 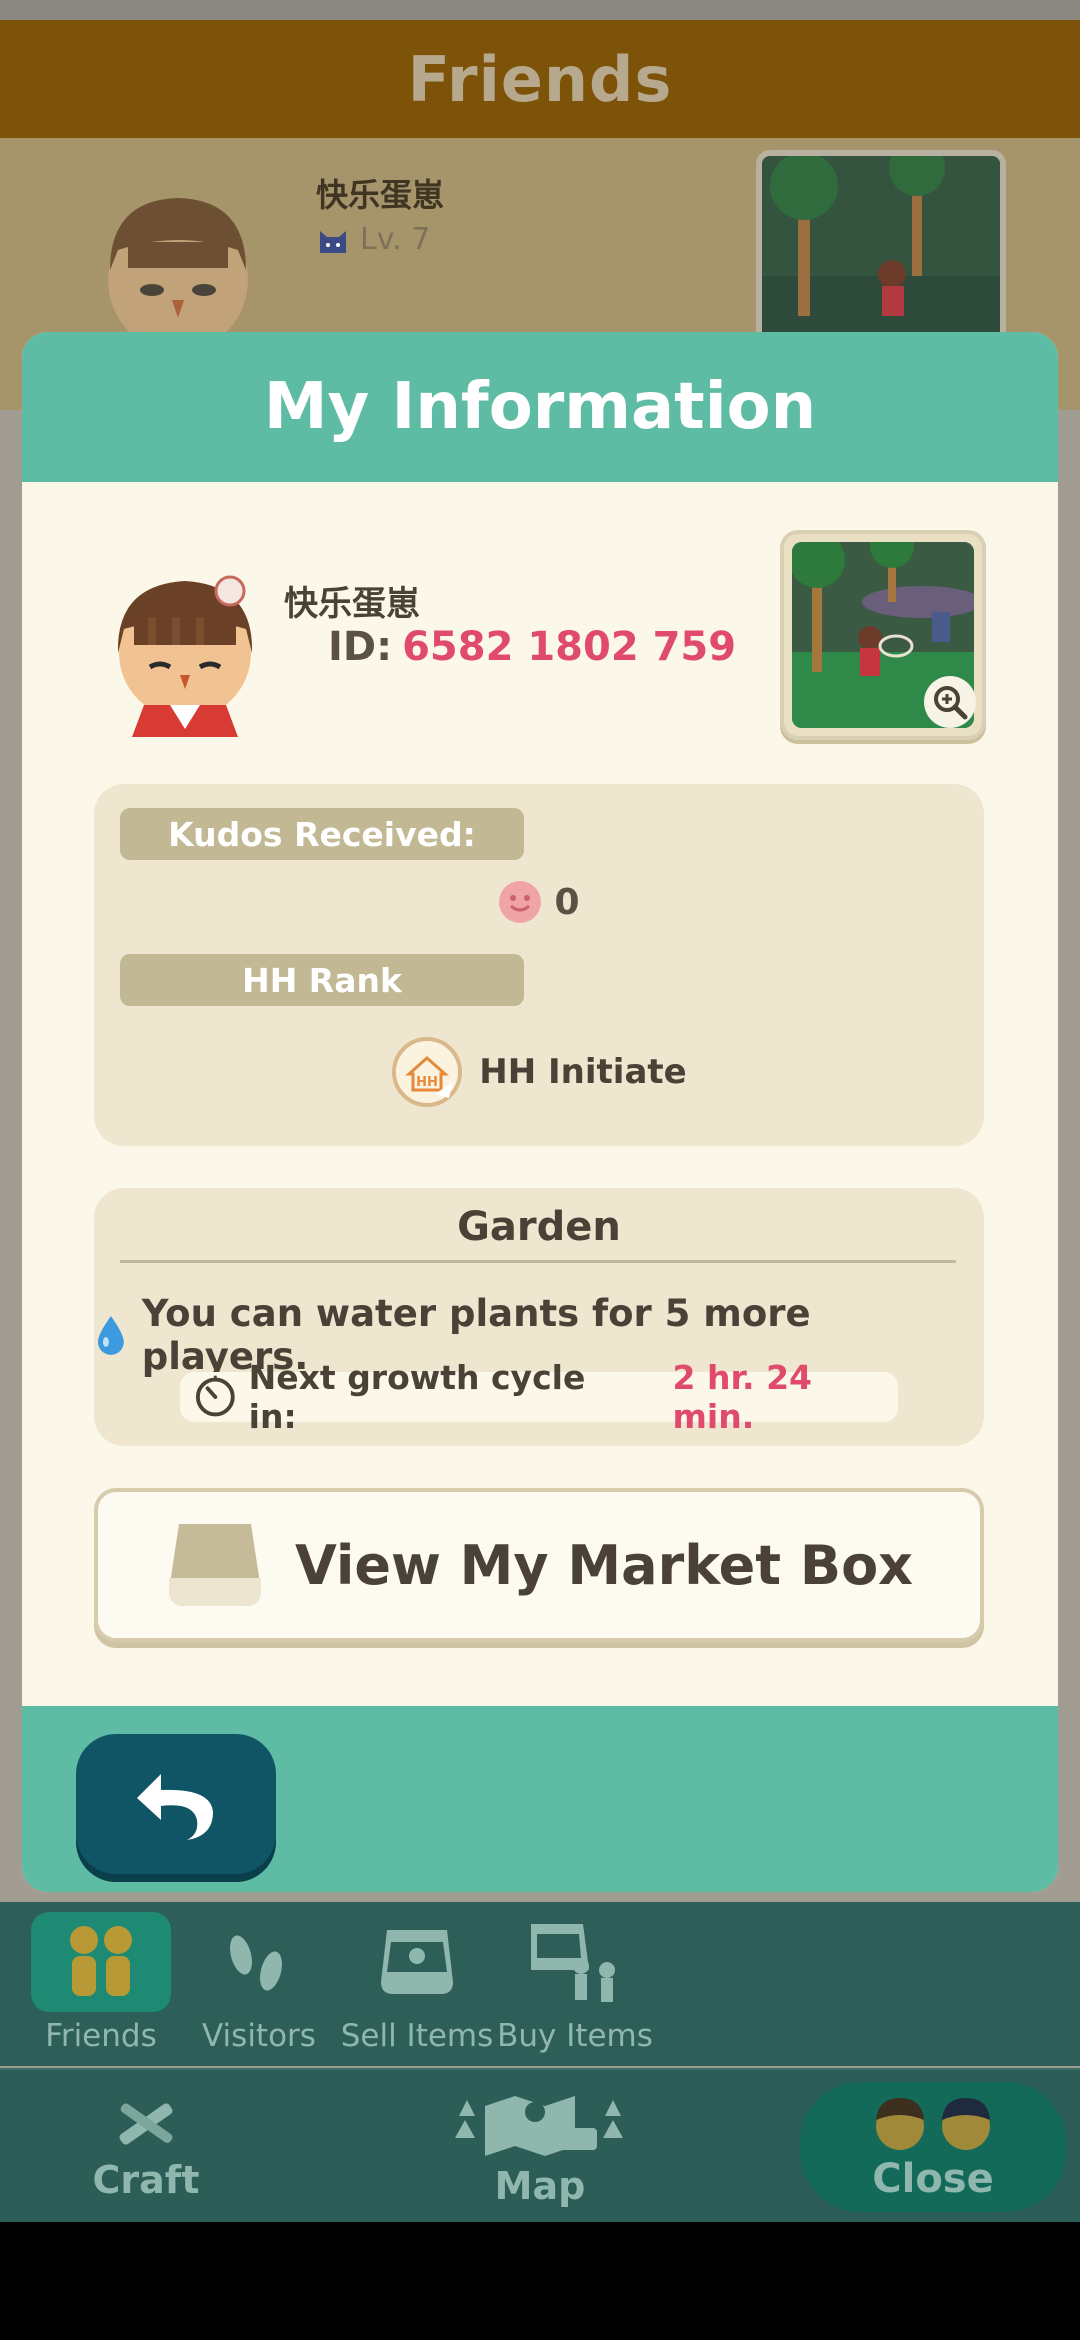 What do you see at coordinates (322, 834) in the screenshot?
I see `kudos-label: Kudos Received:` at bounding box center [322, 834].